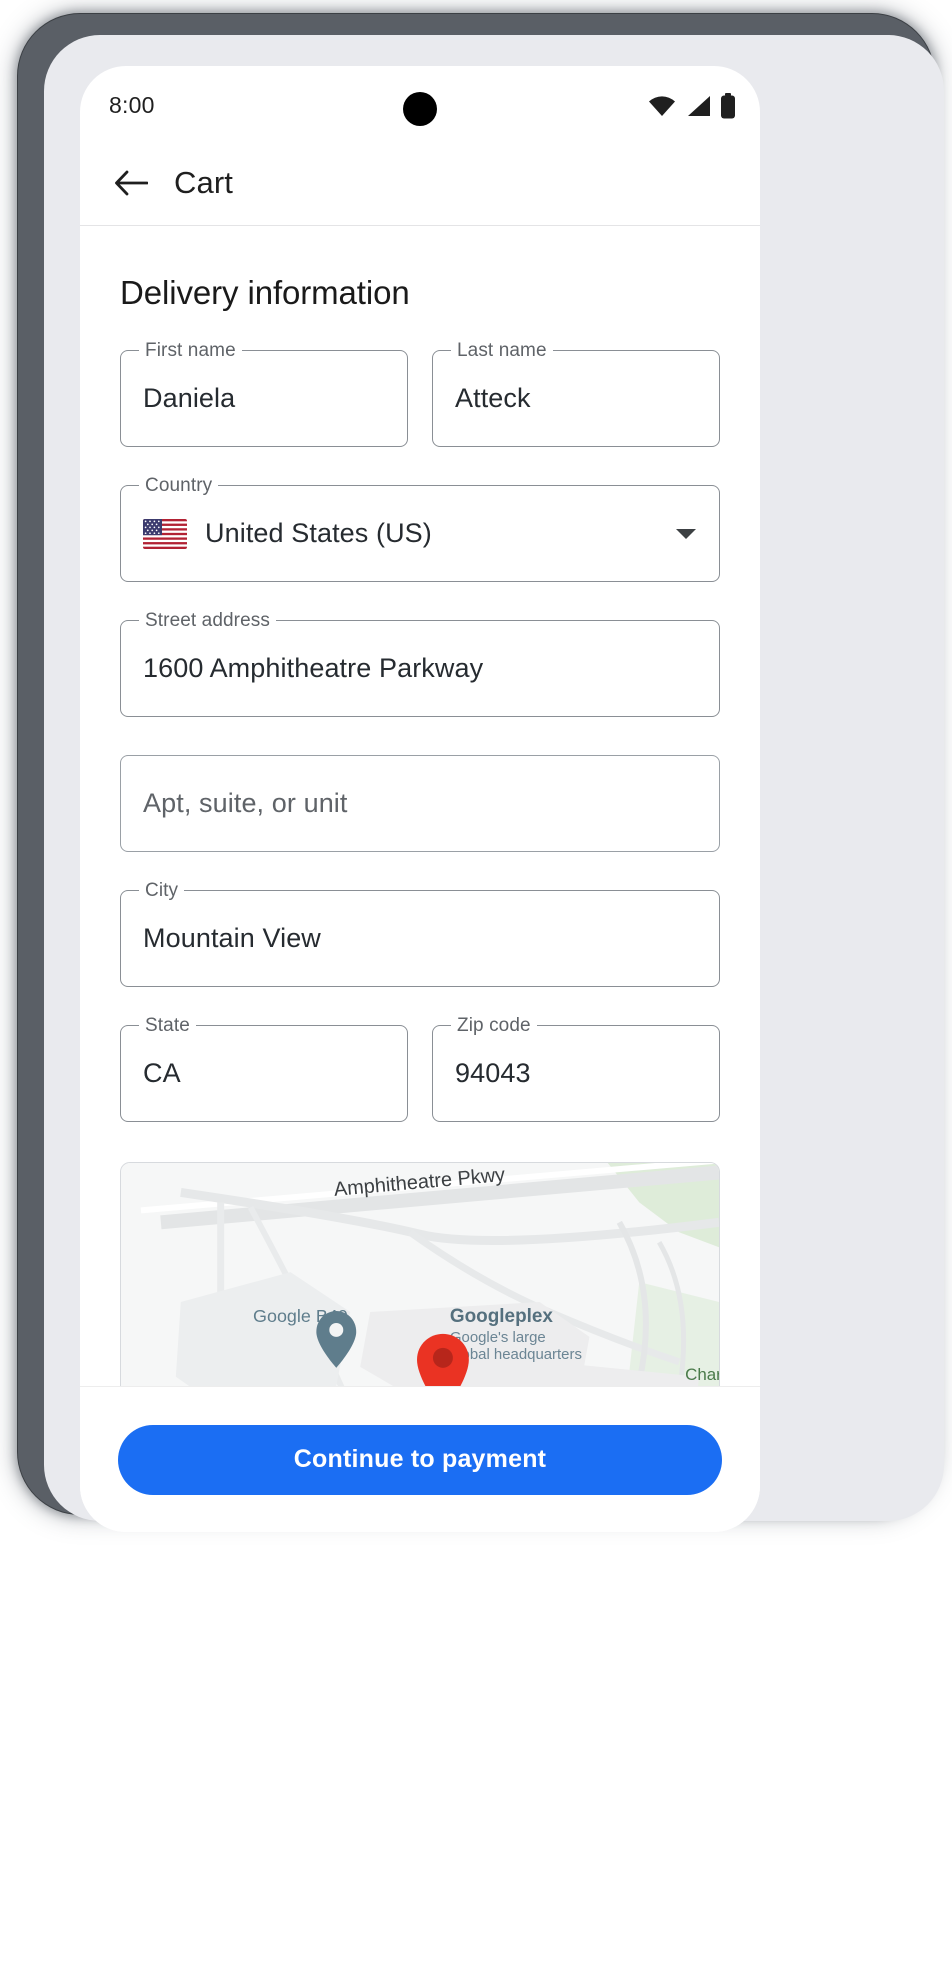  What do you see at coordinates (699, 106) in the screenshot?
I see `cellular-signal-icon` at bounding box center [699, 106].